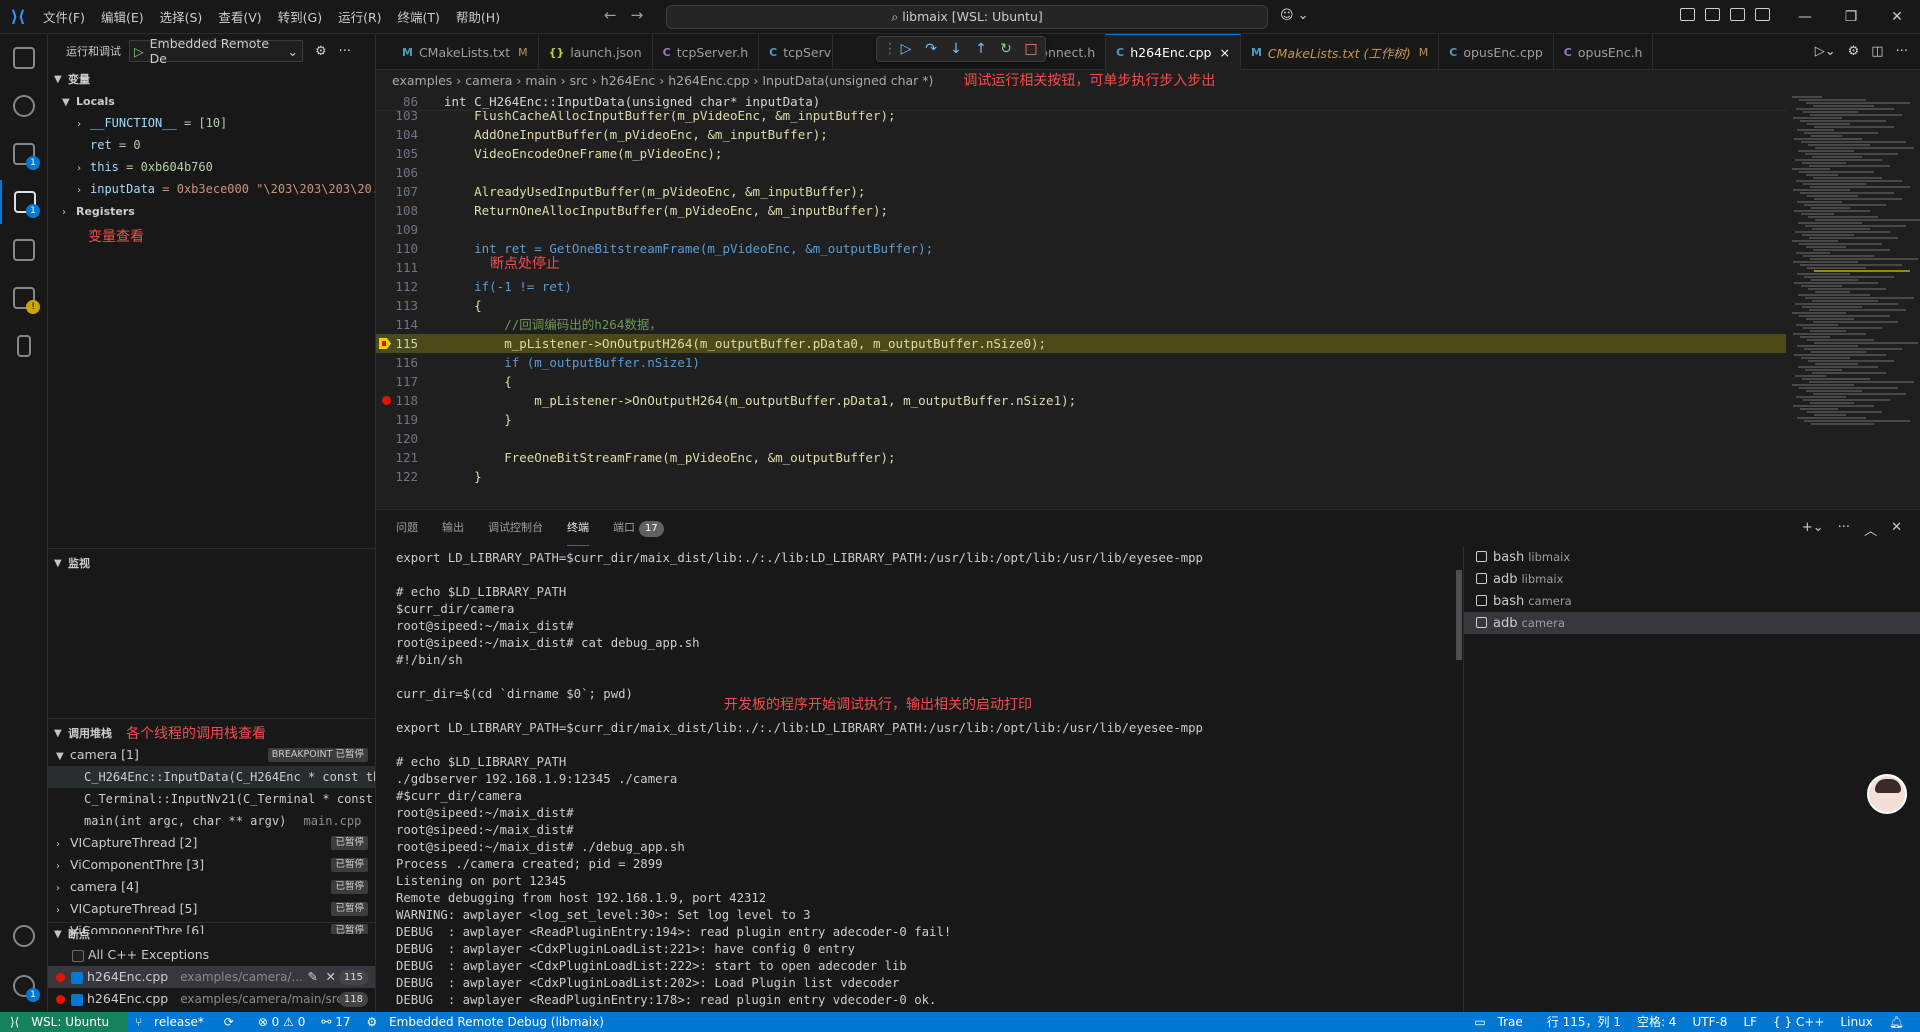  Describe the element at coordinates (1762, 14) in the screenshot. I see `toggle-secondary-sidebar-icon` at that location.